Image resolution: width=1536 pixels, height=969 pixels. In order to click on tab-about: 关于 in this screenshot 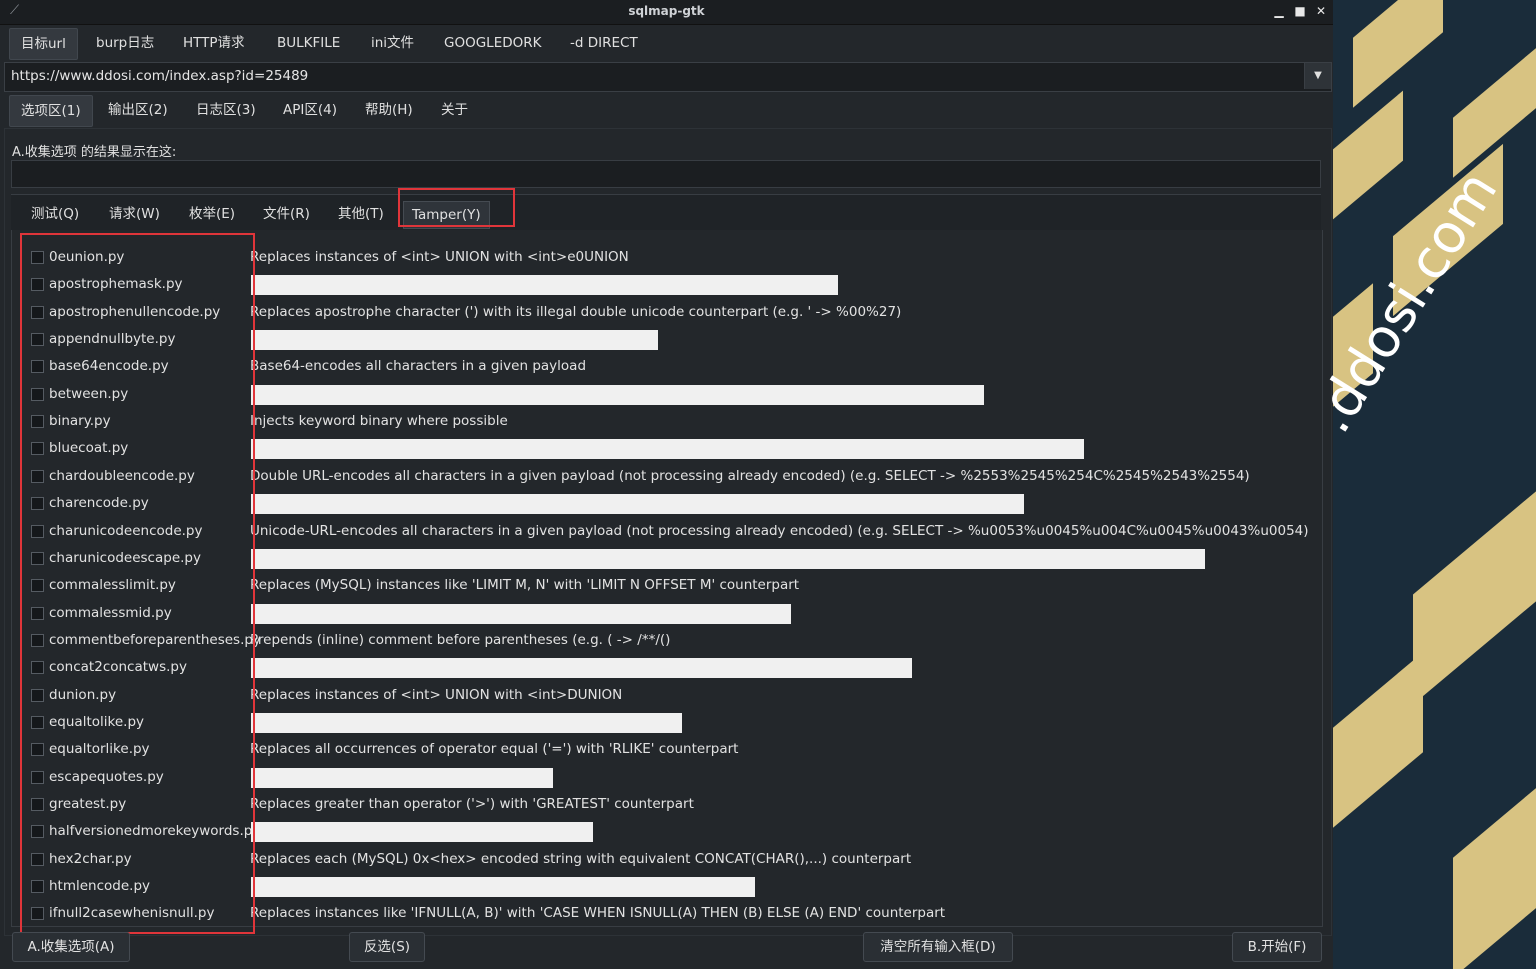, I will do `click(454, 110)`.